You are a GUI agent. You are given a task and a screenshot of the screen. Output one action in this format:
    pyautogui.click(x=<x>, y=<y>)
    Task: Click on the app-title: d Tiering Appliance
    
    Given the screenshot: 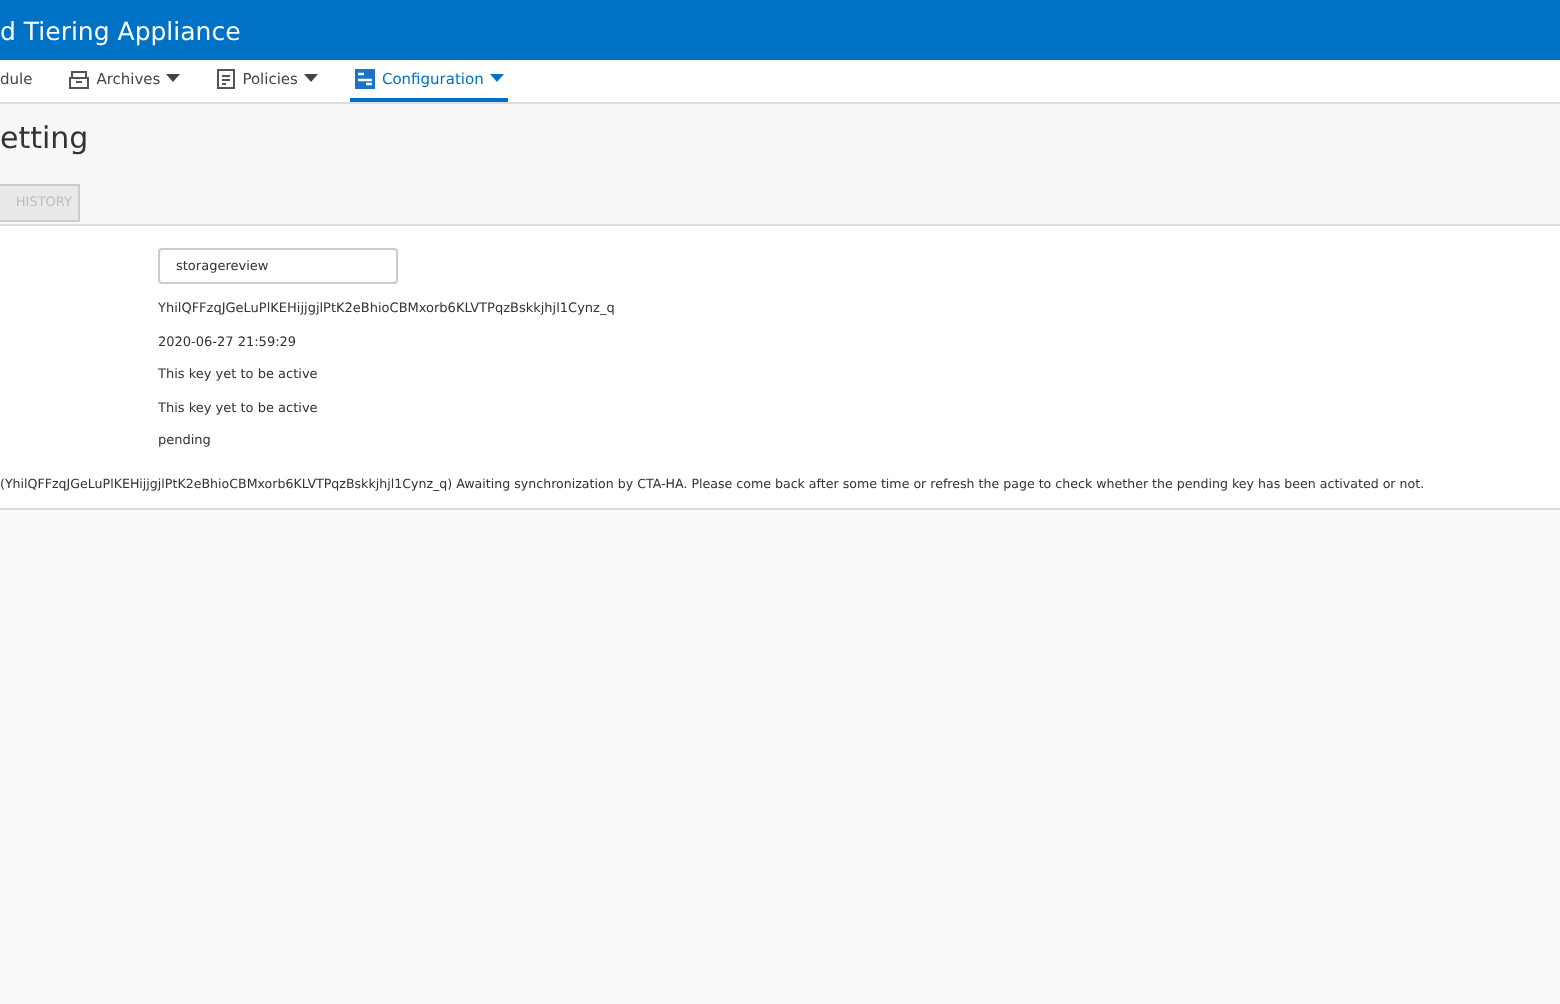 What is the action you would take?
    pyautogui.click(x=120, y=30)
    